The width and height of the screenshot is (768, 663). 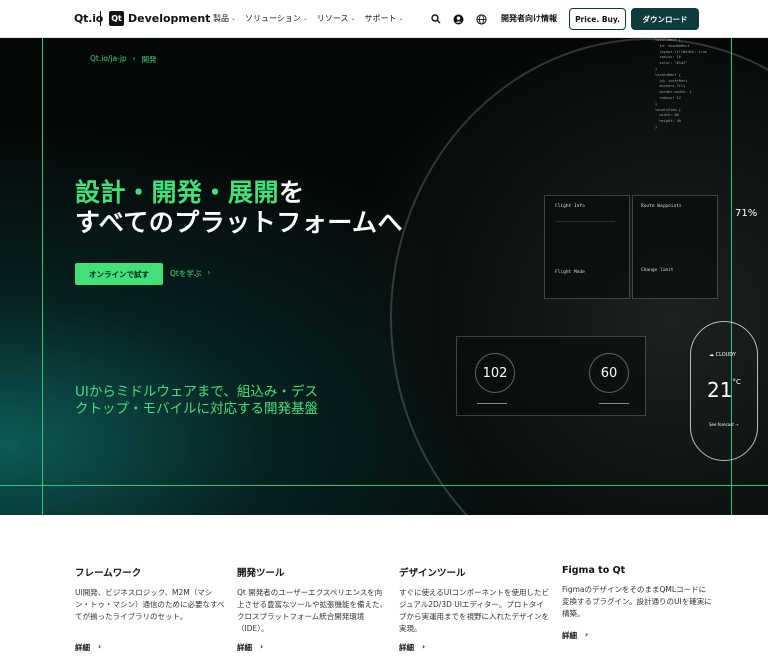 I want to click on price-buy-button: Price. Buy., so click(x=597, y=19).